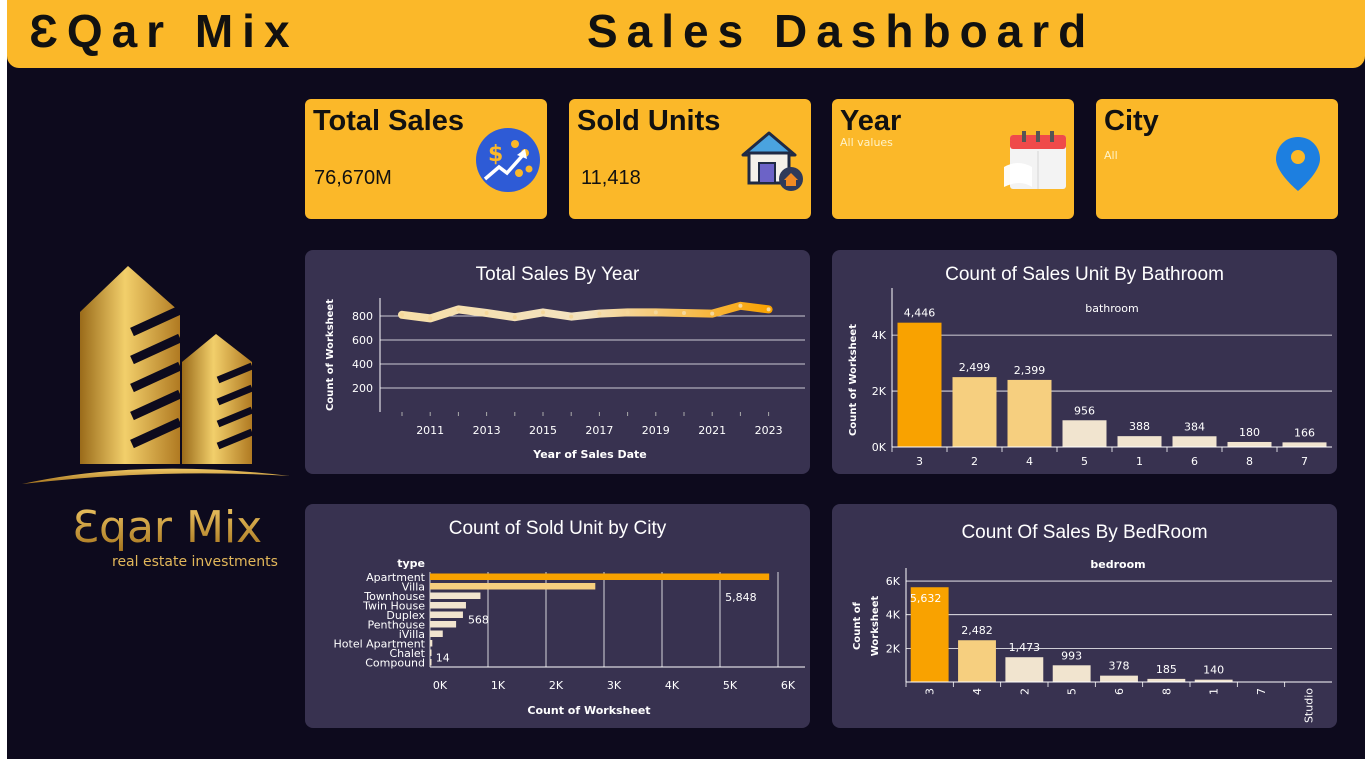 Image resolution: width=1365 pixels, height=767 pixels. What do you see at coordinates (920, 313) in the screenshot?
I see `bar-value-label: 4,446` at bounding box center [920, 313].